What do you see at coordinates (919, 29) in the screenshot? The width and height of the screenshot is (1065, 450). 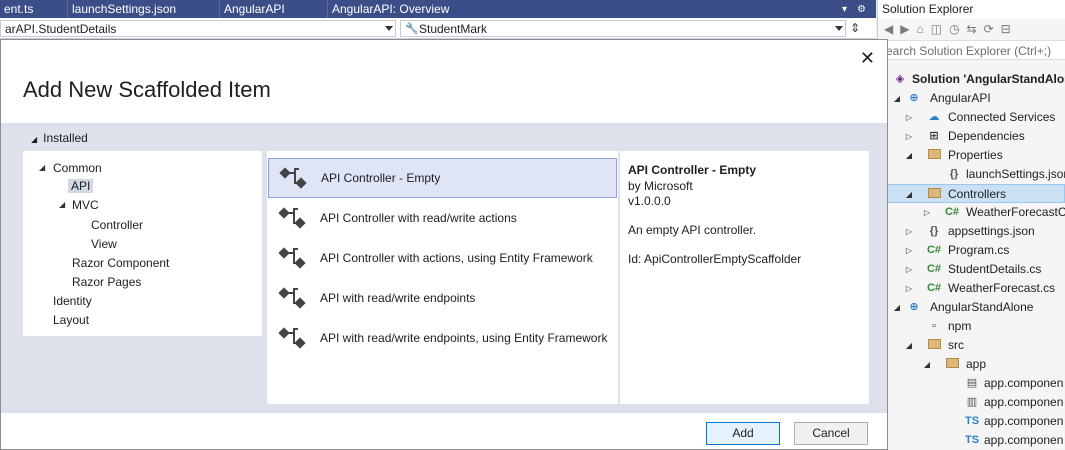 I see `home-icon: ⌂` at bounding box center [919, 29].